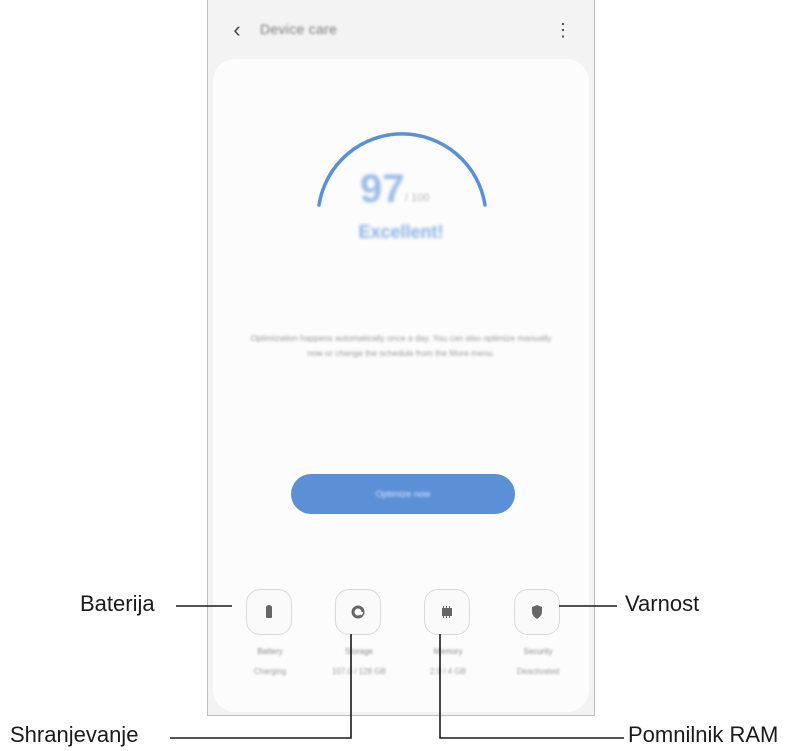  I want to click on callout-memory: Pomnilnik RAM, so click(703, 734).